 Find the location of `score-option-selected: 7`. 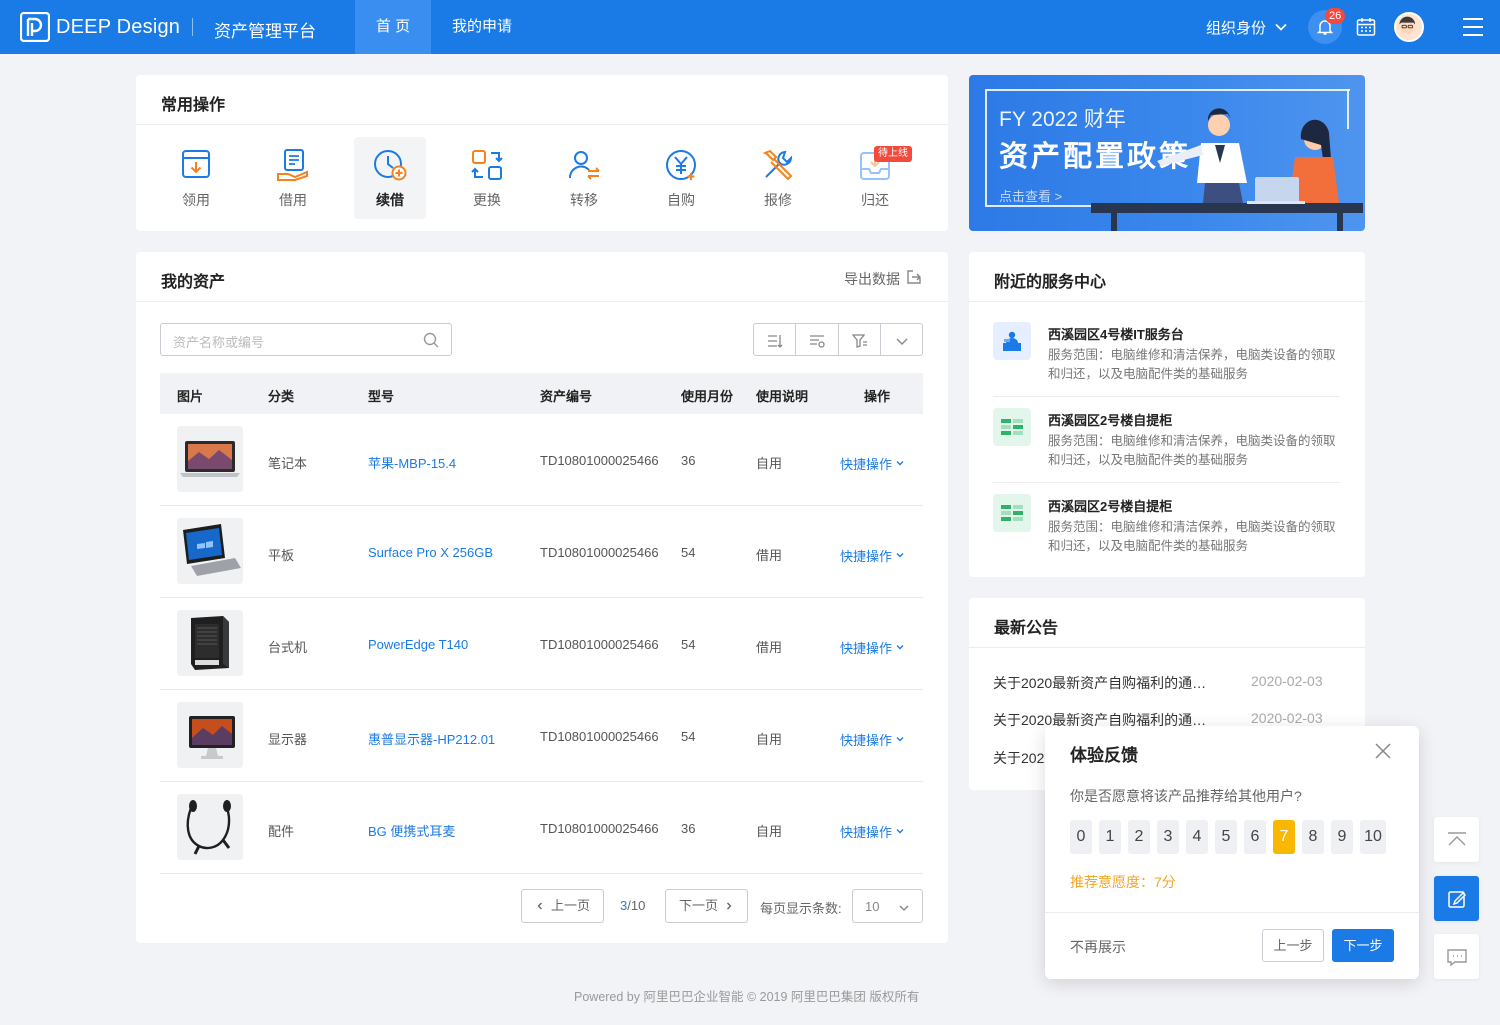

score-option-selected: 7 is located at coordinates (1284, 837).